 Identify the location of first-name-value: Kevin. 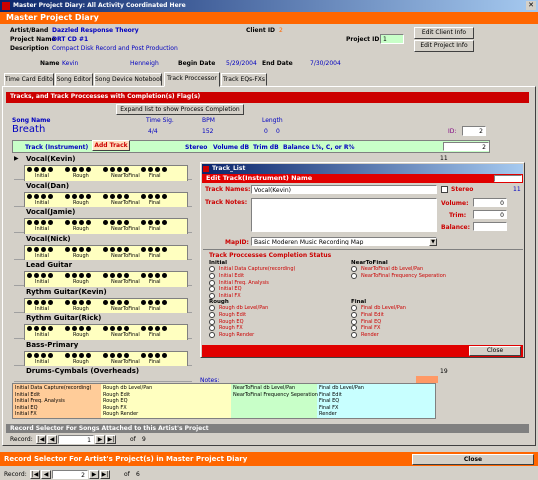
(70, 63).